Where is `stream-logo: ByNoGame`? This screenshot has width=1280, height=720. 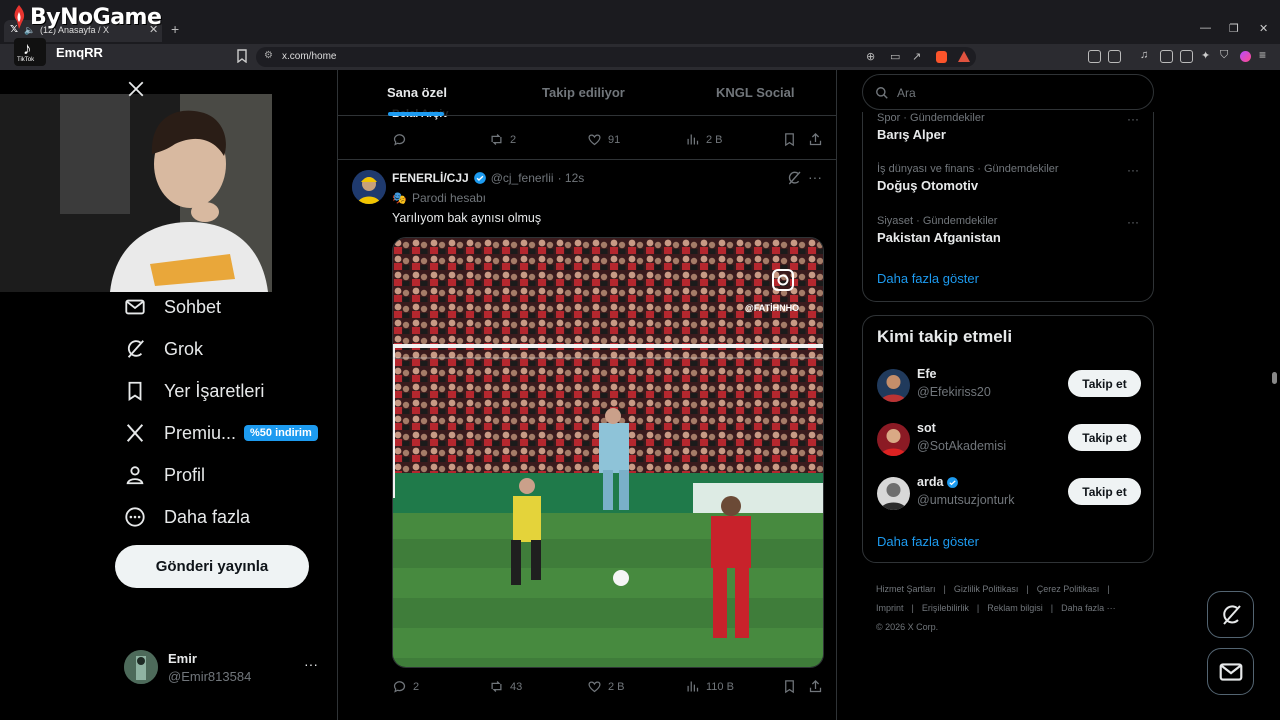
stream-logo: ByNoGame is located at coordinates (86, 17).